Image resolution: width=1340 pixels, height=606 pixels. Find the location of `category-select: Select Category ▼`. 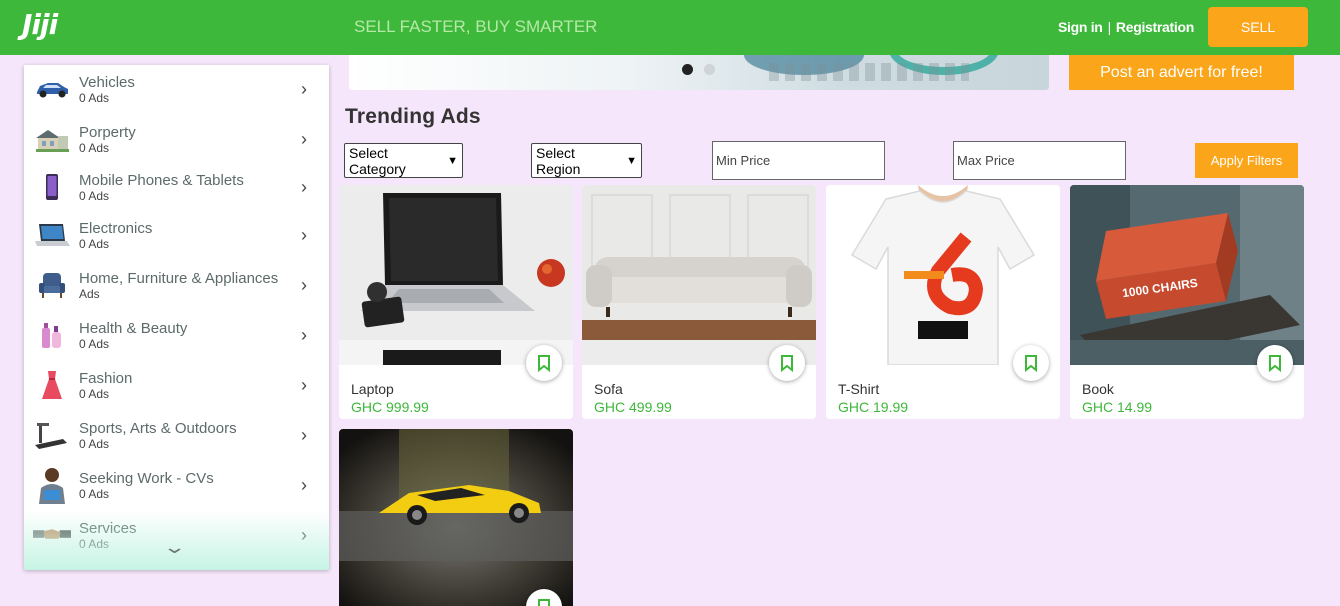

category-select: Select Category ▼ is located at coordinates (403, 160).